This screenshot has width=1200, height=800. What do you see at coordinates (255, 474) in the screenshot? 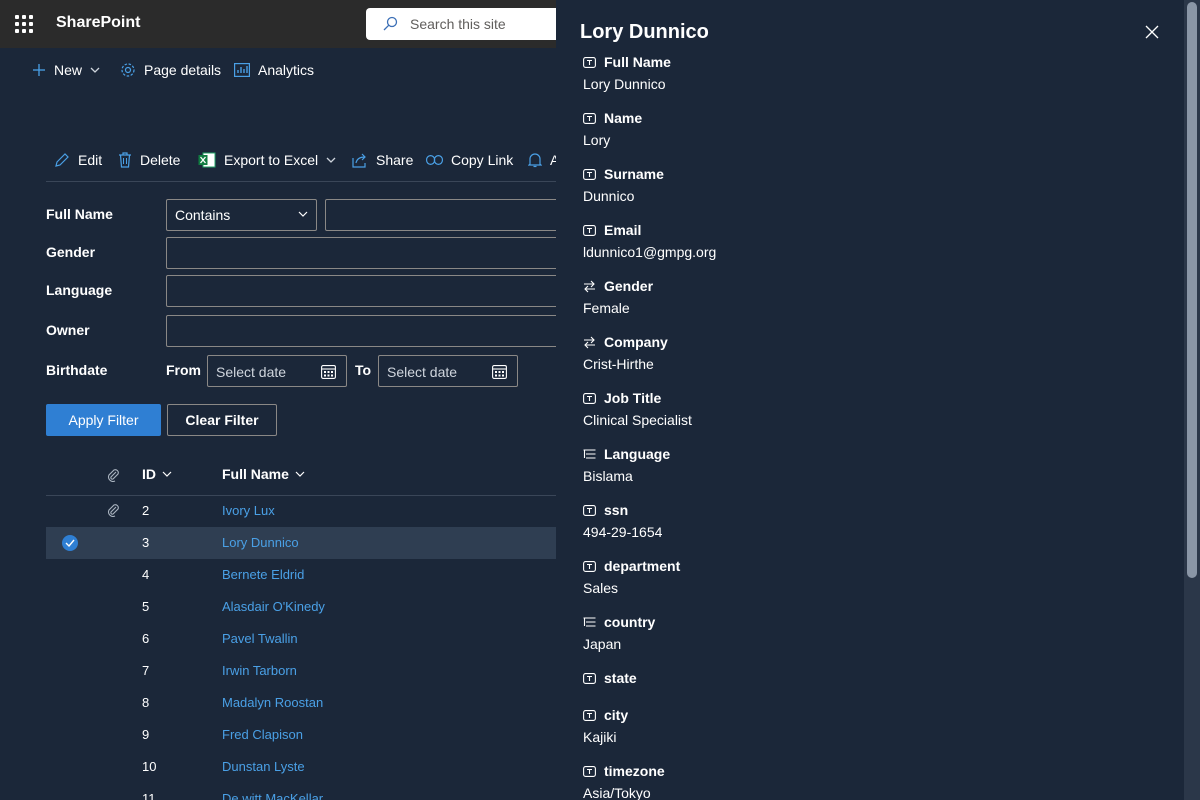
I see `full-name-column-label: Full Name` at bounding box center [255, 474].